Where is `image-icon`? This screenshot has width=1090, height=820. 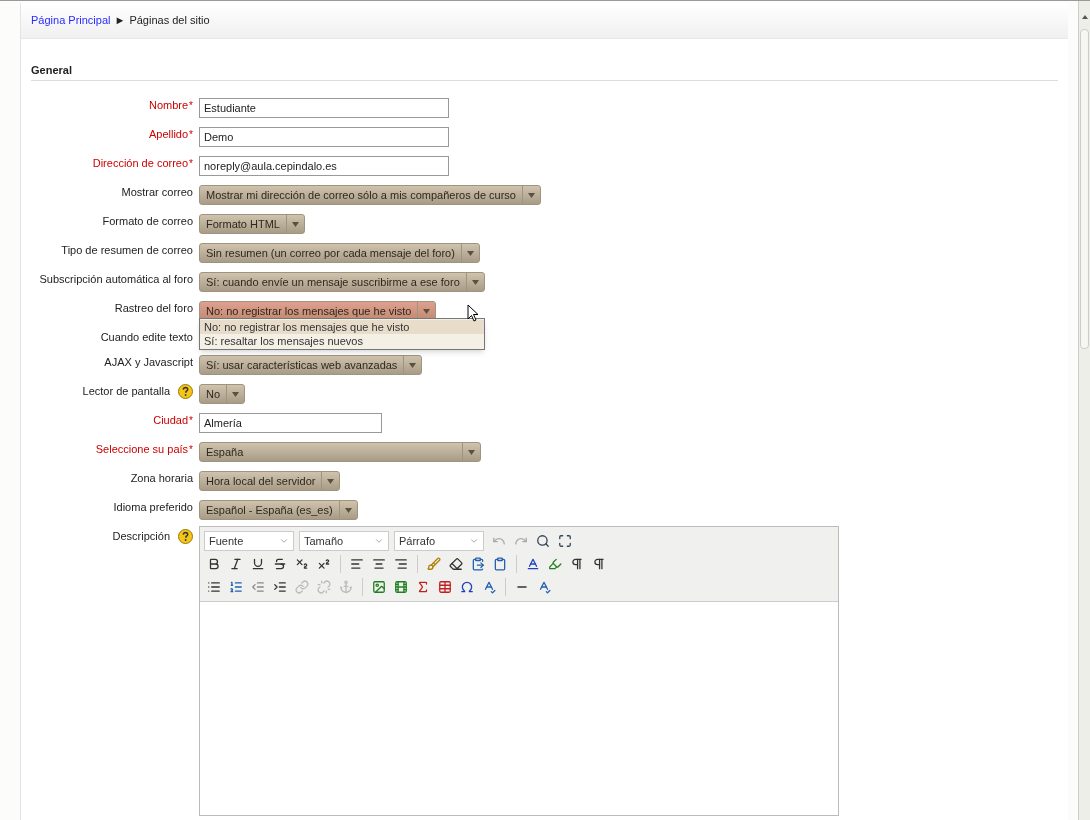 image-icon is located at coordinates (379, 587).